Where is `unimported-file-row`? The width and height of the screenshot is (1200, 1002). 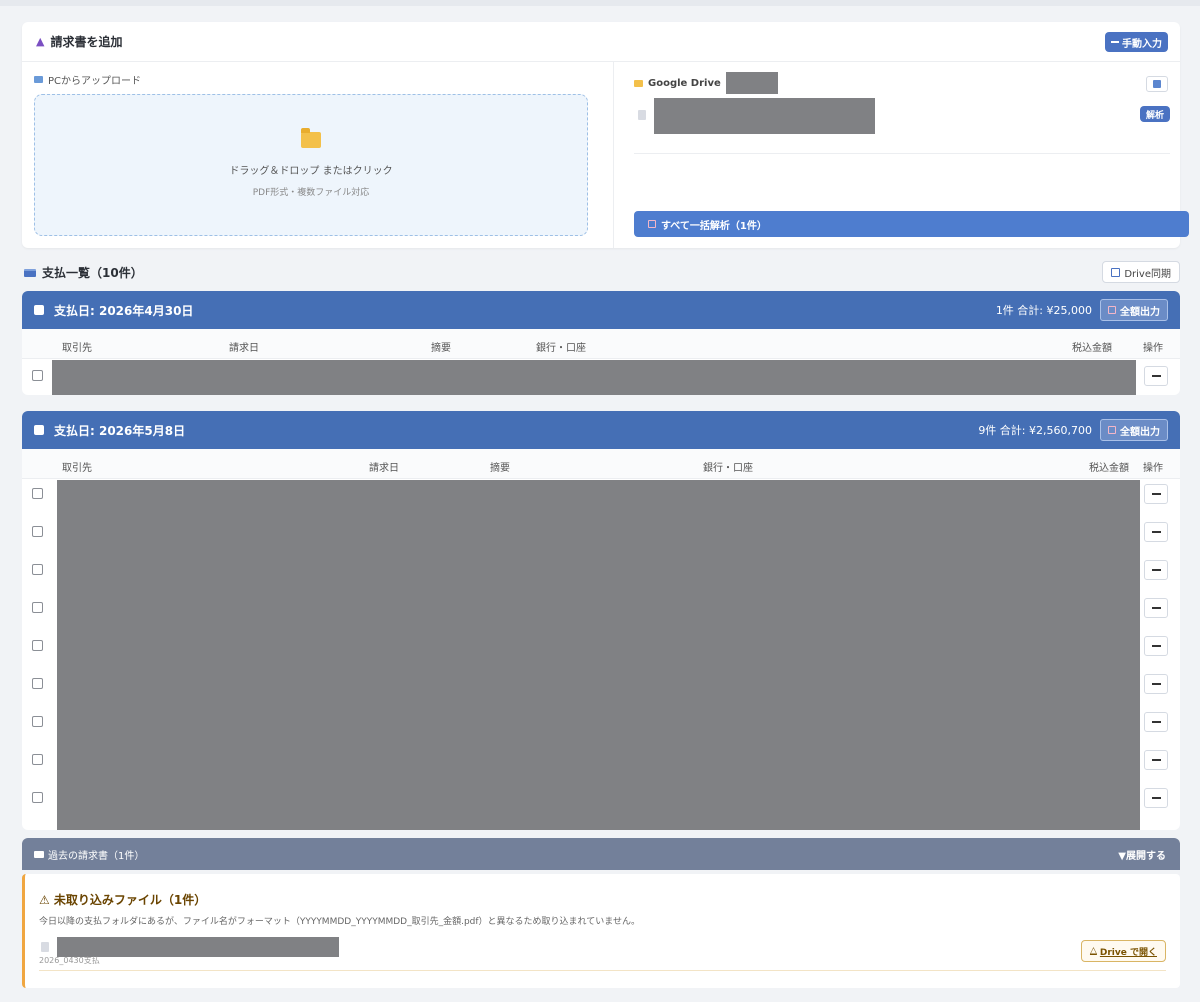
unimported-file-row is located at coordinates (191, 947).